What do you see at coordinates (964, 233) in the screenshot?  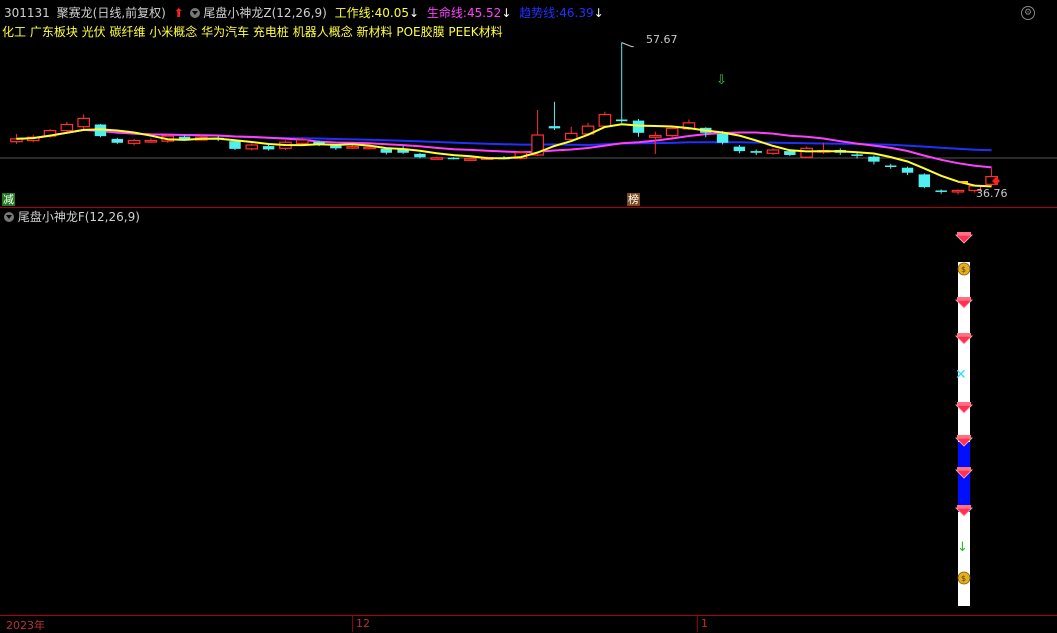 I see `red-gem-icon-1-top` at bounding box center [964, 233].